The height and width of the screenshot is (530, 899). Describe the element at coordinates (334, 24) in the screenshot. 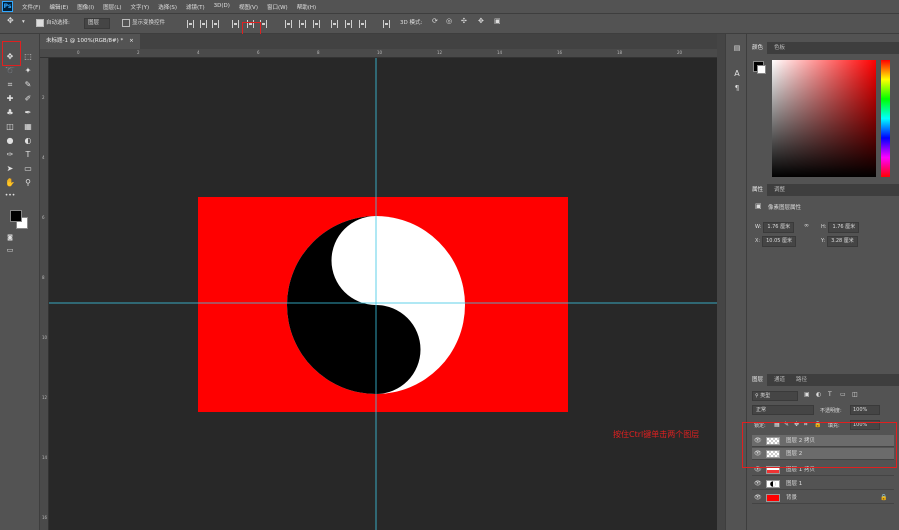

I see `distribute-left-icon` at that location.